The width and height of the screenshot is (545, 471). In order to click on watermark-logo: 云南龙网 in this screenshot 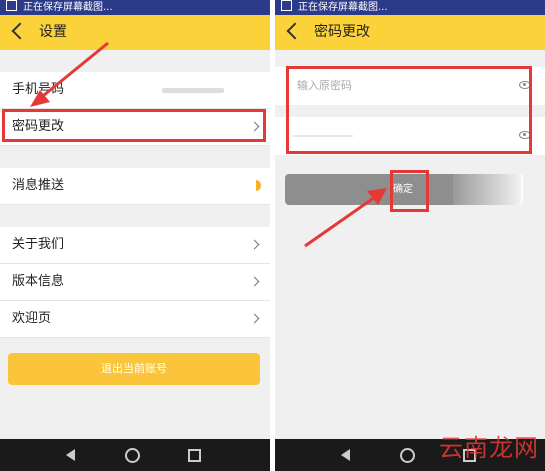, I will do `click(489, 448)`.